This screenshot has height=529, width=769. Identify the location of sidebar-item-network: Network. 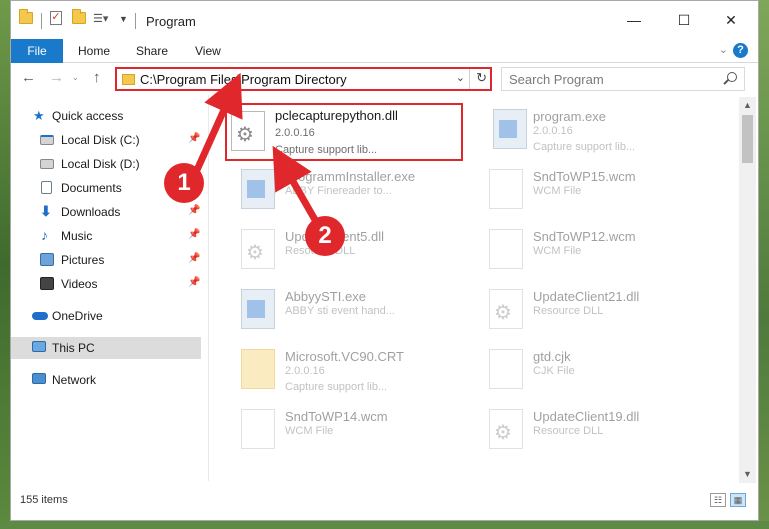
(106, 380).